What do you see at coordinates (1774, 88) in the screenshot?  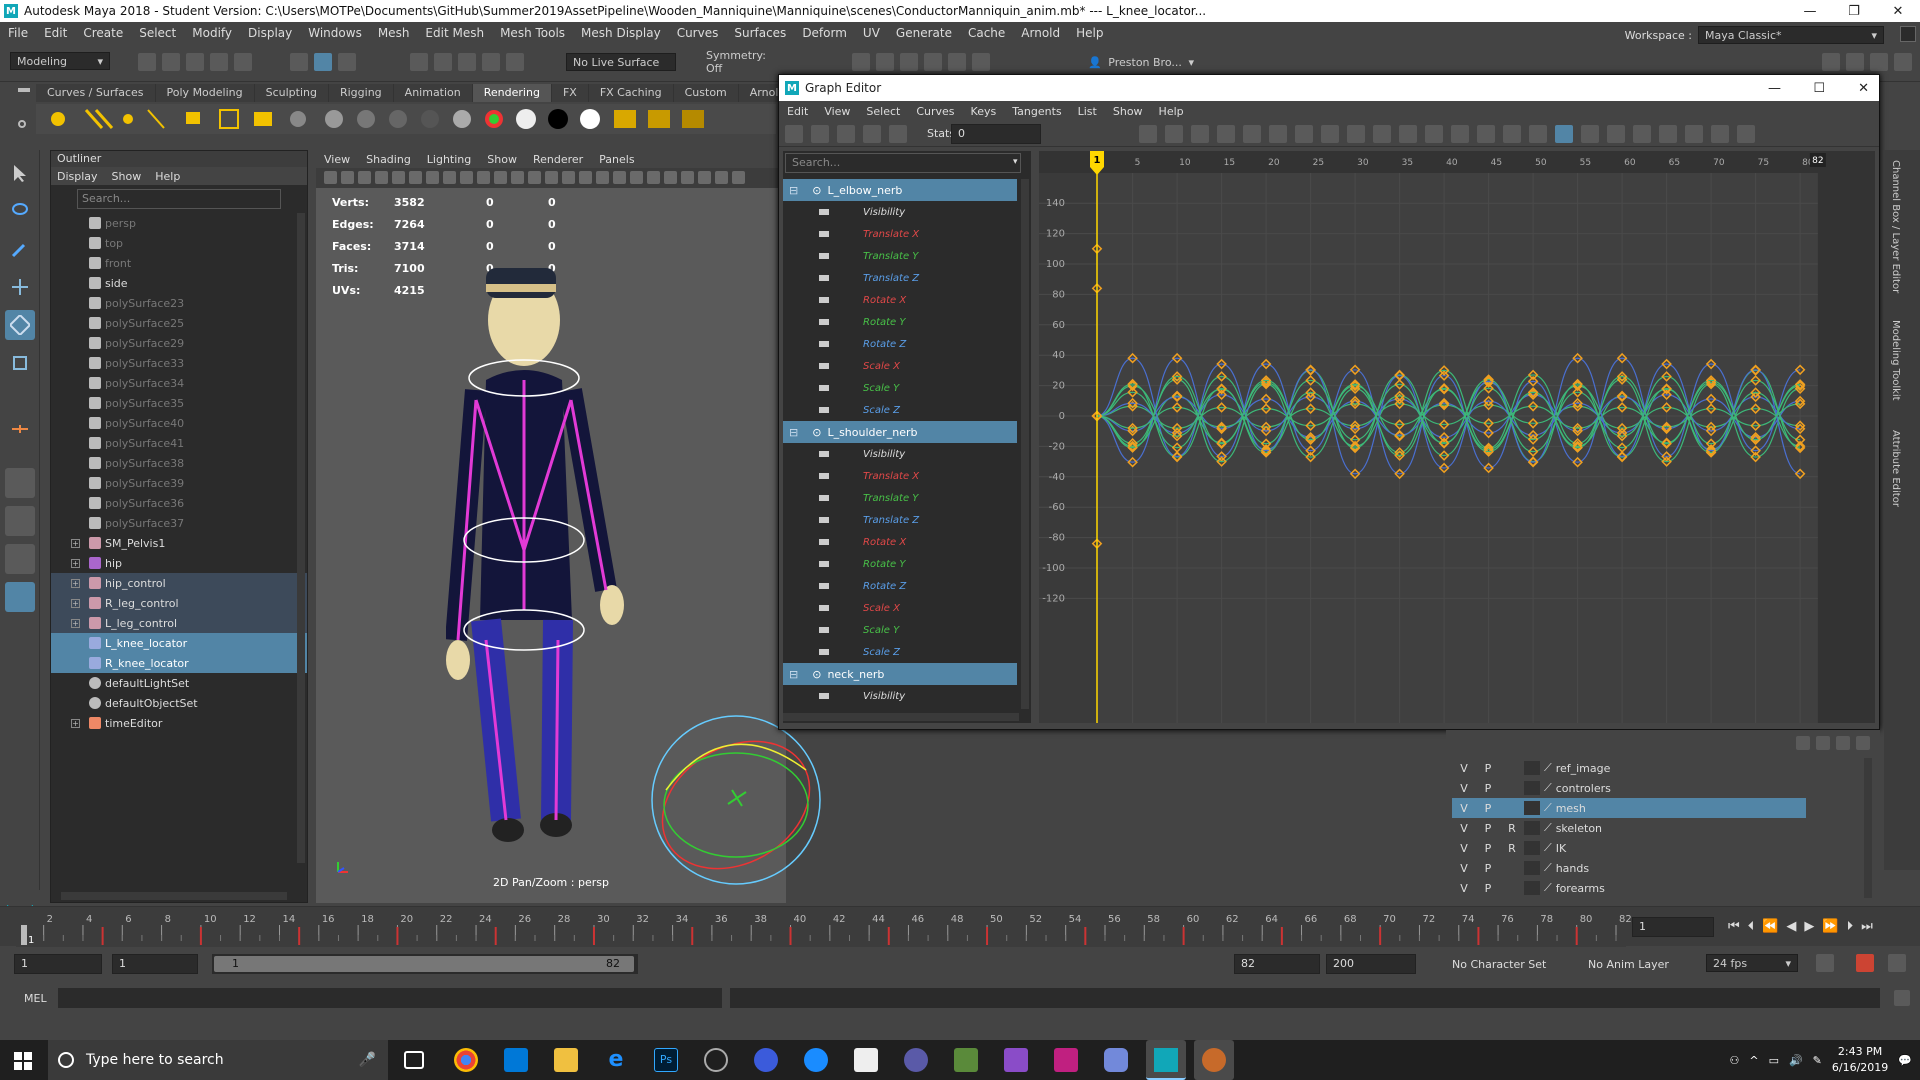 I see `minimize-button: —` at bounding box center [1774, 88].